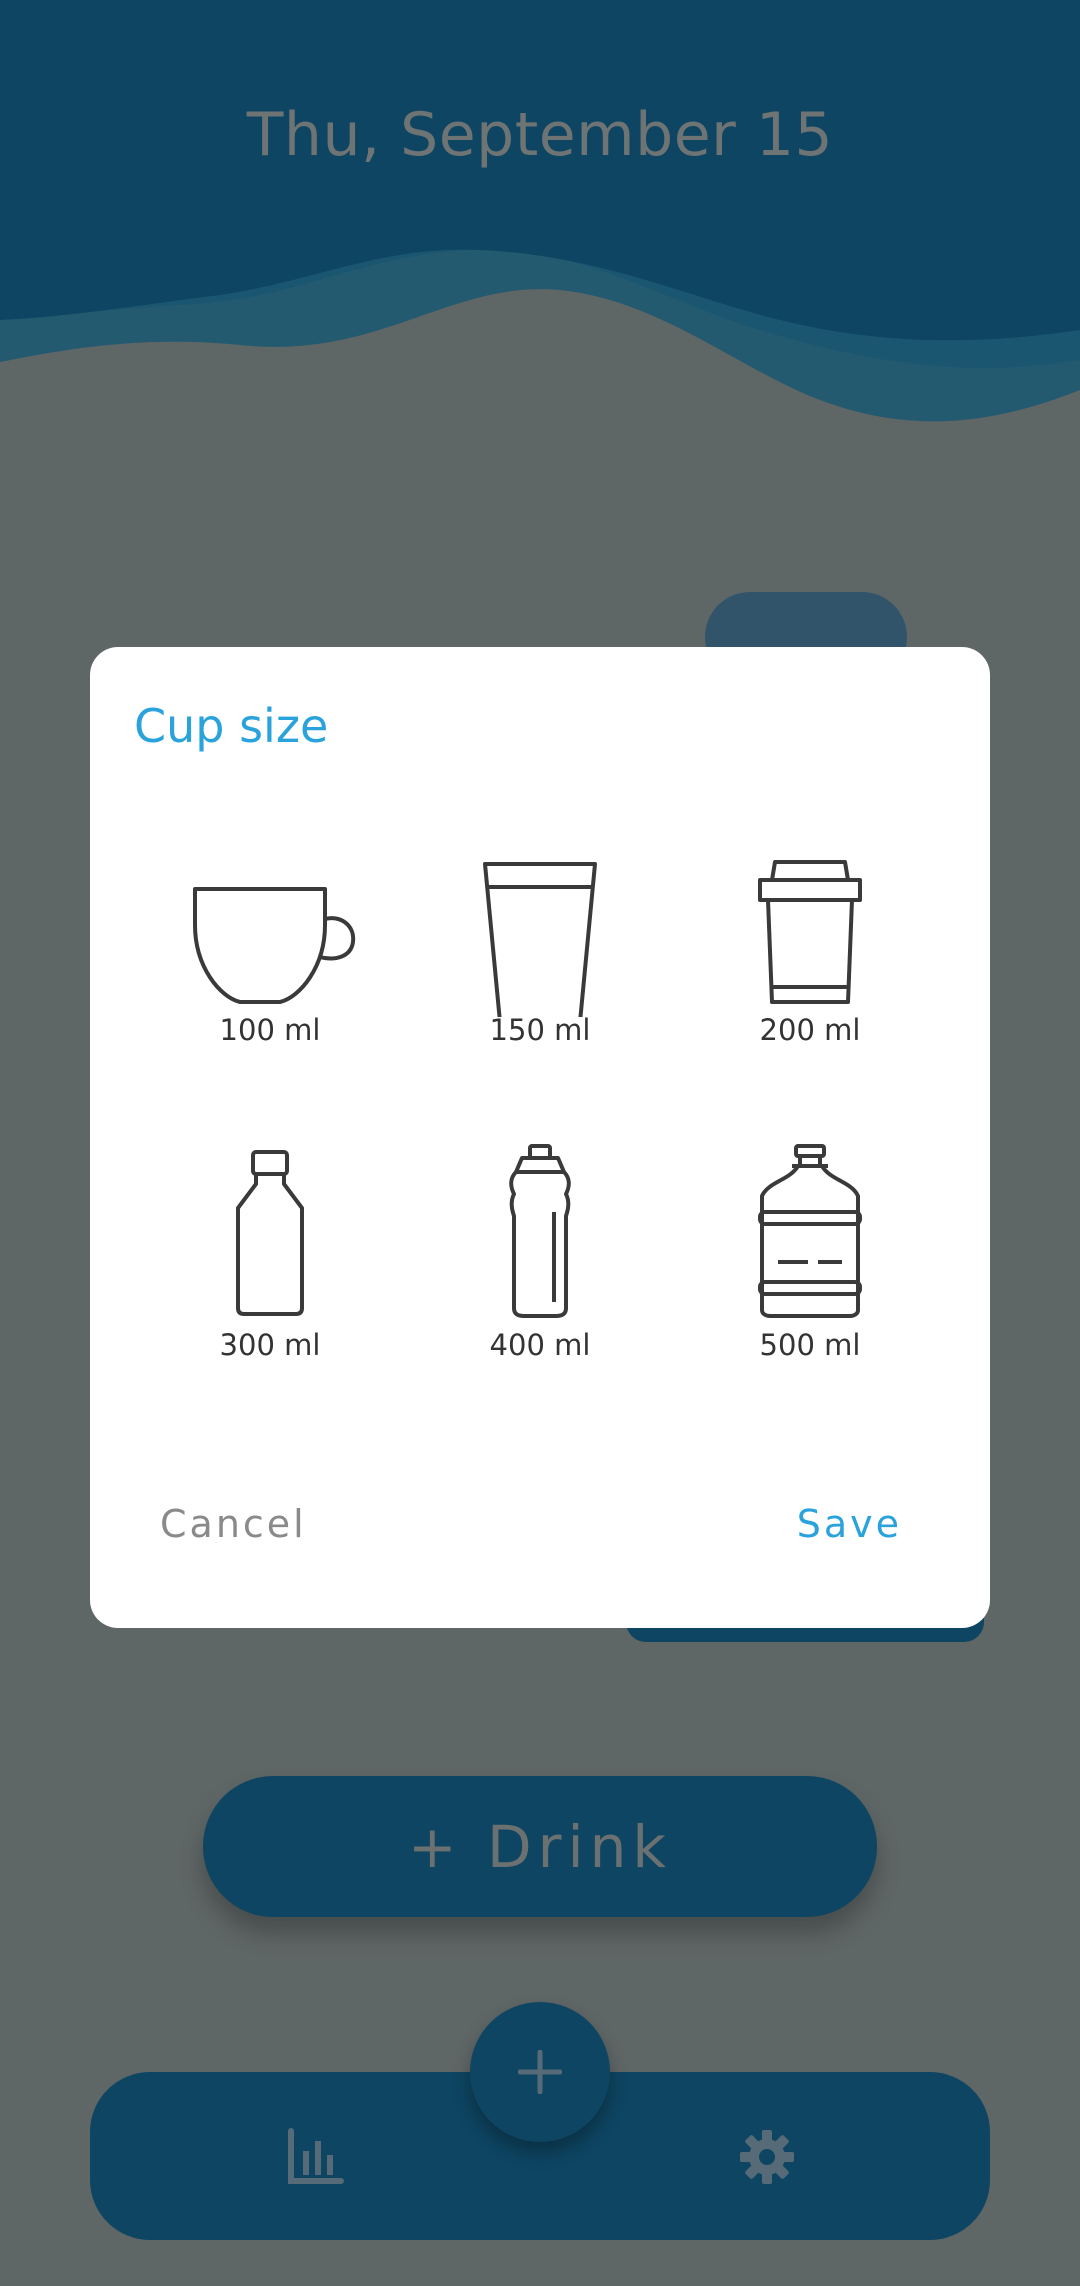  Describe the element at coordinates (810, 932) in the screenshot. I see `takeaway-cup-icon` at that location.